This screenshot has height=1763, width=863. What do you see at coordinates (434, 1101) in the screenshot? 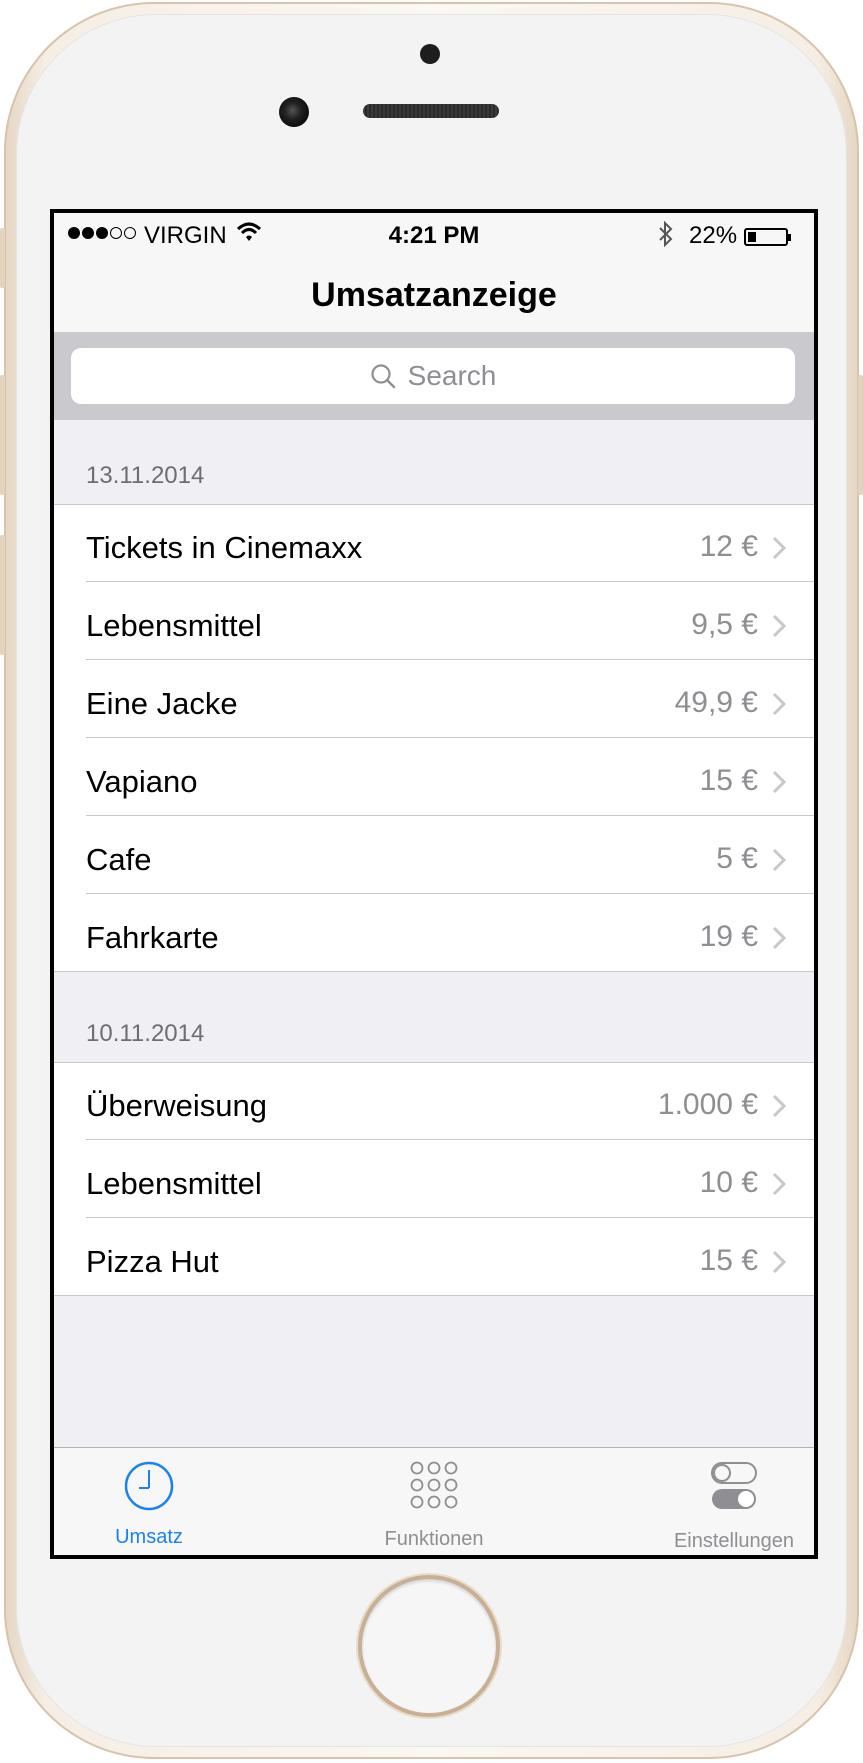
I see `transaction-row: Überweisung 1.000 €` at bounding box center [434, 1101].